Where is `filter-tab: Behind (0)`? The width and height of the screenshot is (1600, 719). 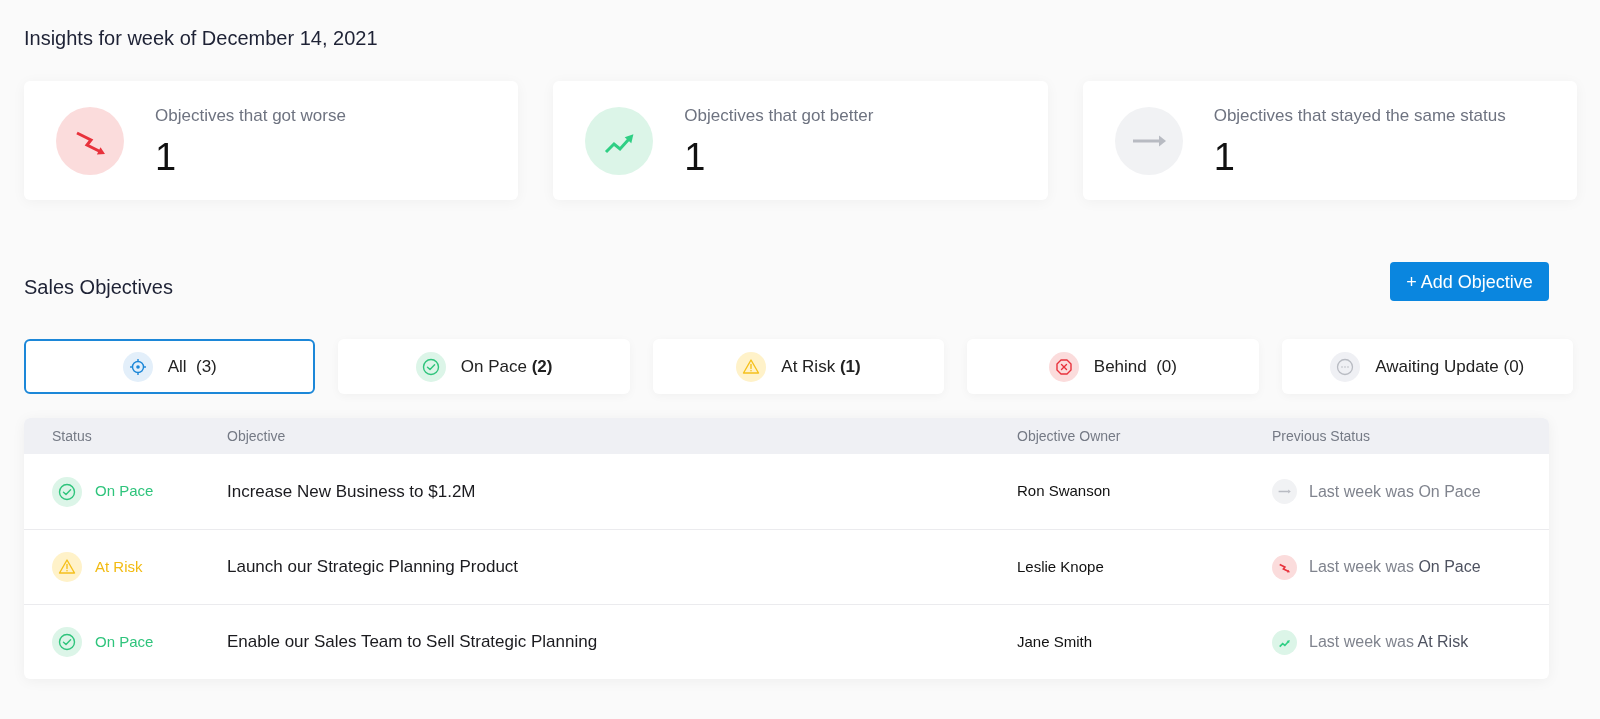
filter-tab: Behind (0) is located at coordinates (1113, 366).